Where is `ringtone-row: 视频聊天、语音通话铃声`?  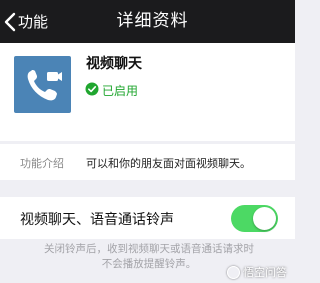
ringtone-row: 视频聊天、语音通话铃声 is located at coordinates (147, 218).